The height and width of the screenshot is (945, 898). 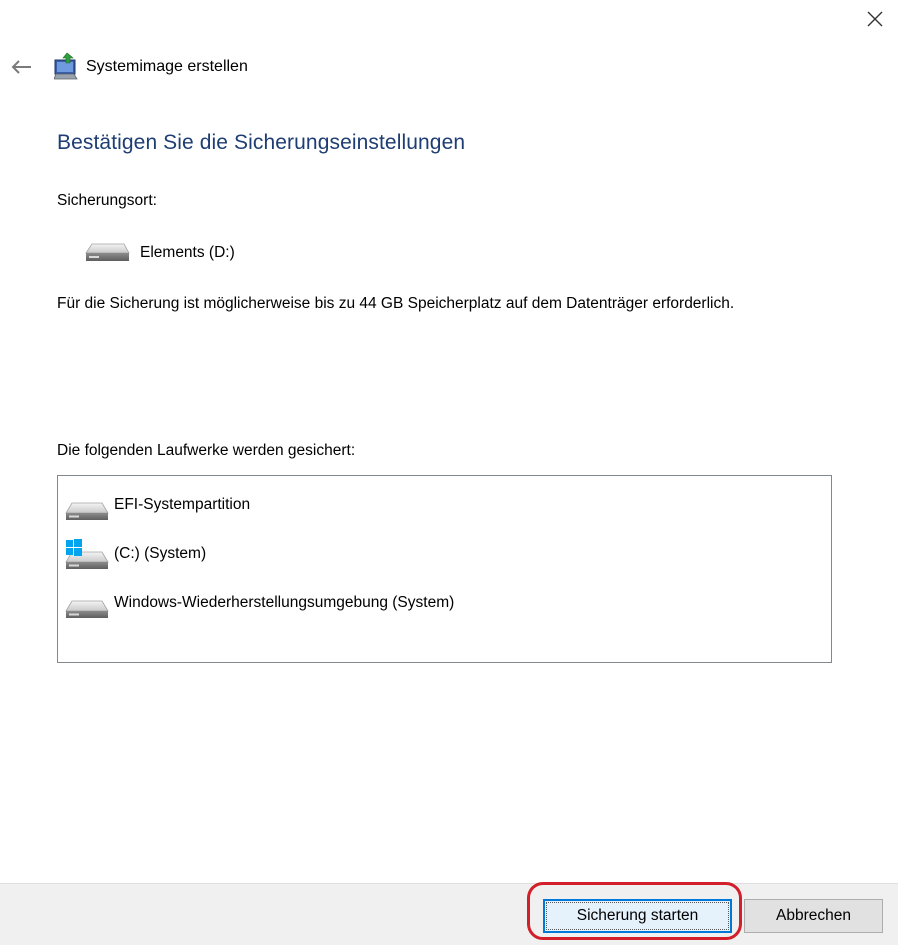 I want to click on back-button, so click(x=21, y=67).